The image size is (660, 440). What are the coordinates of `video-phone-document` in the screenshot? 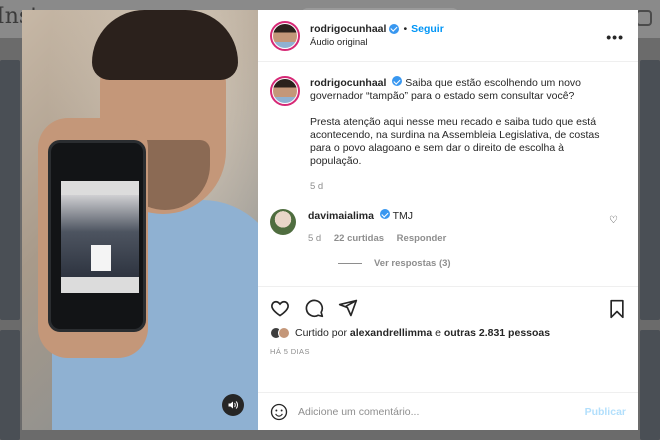 It's located at (101, 258).